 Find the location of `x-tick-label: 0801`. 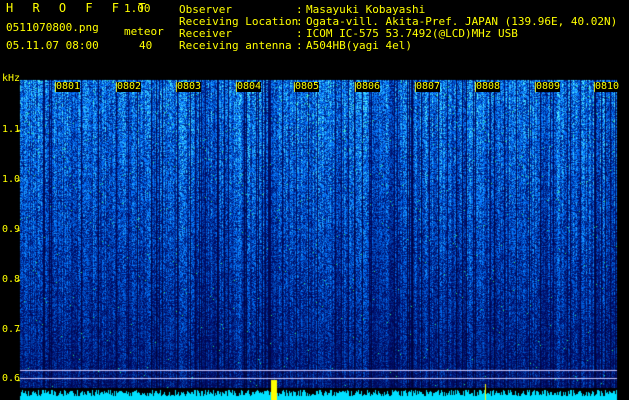

x-tick-label: 0801 is located at coordinates (68, 86).